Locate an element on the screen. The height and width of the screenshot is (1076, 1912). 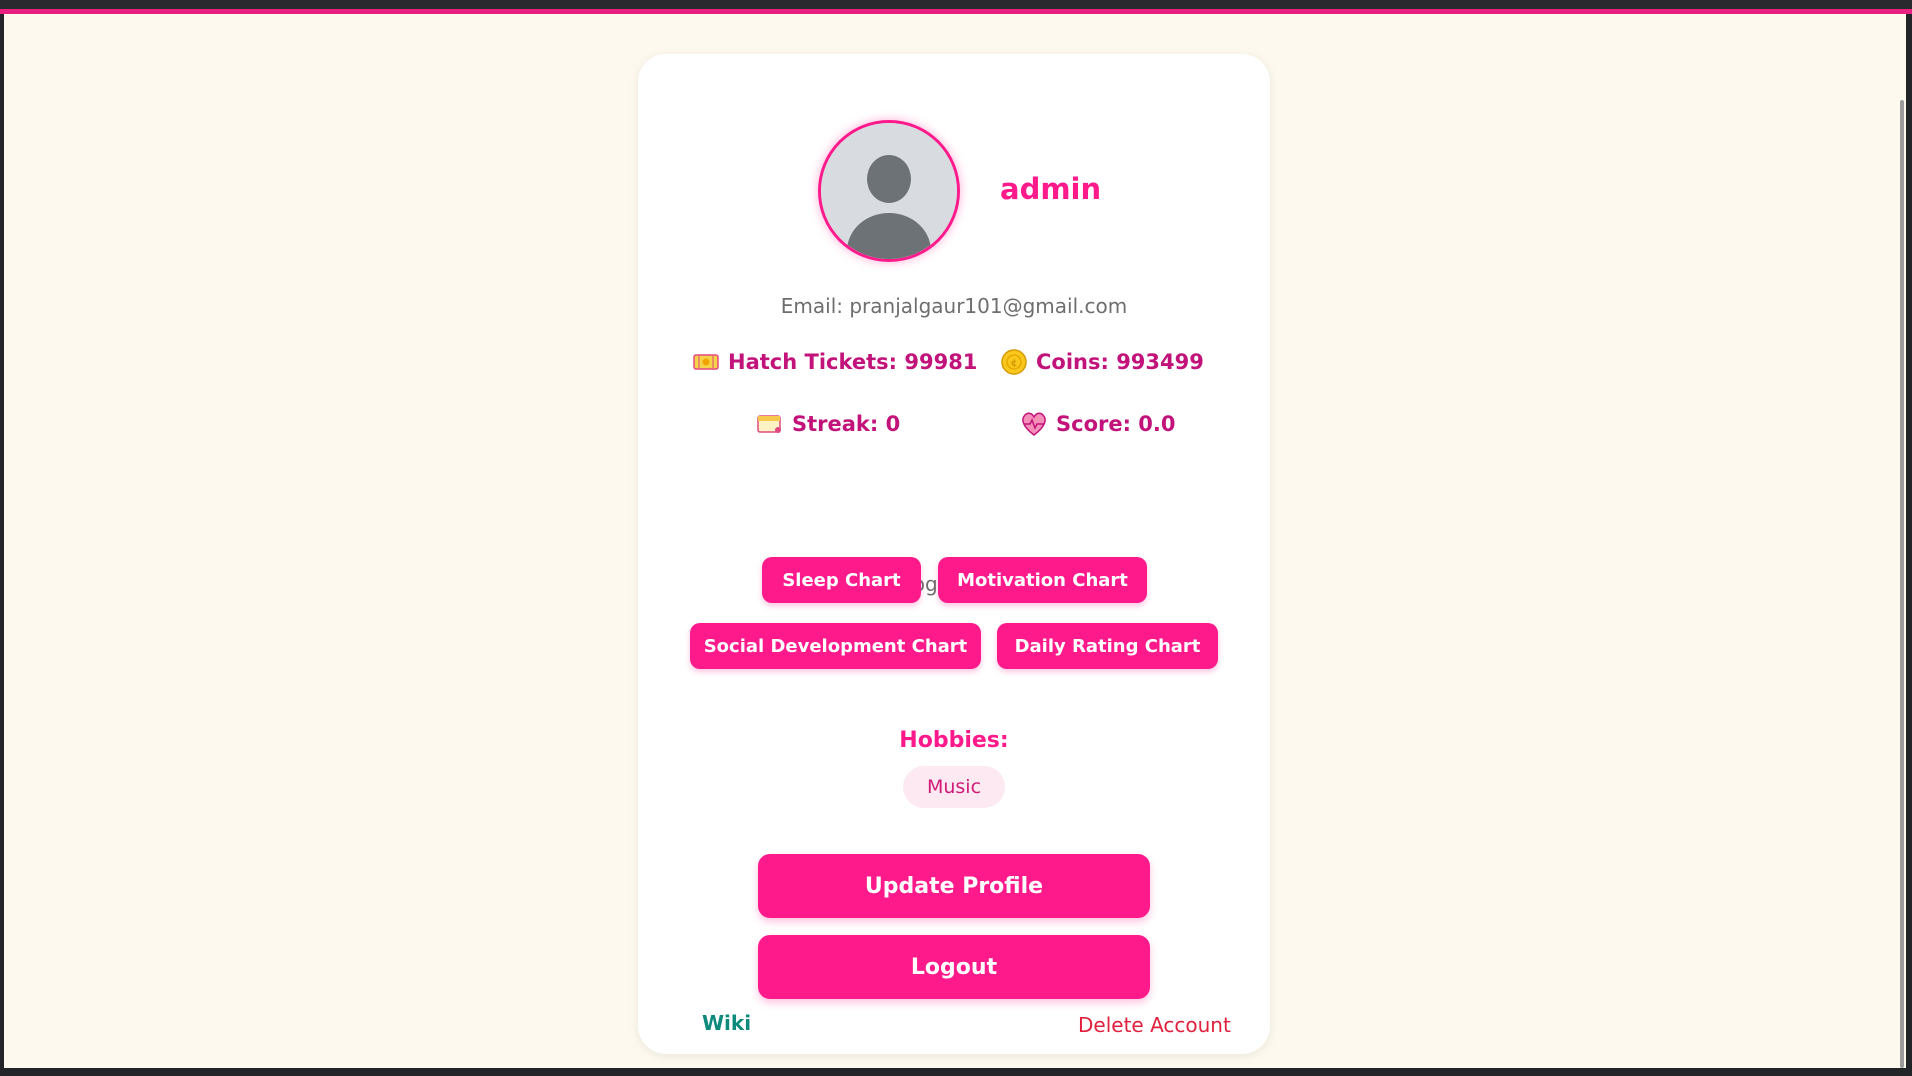
calendar-icon is located at coordinates (770, 424).